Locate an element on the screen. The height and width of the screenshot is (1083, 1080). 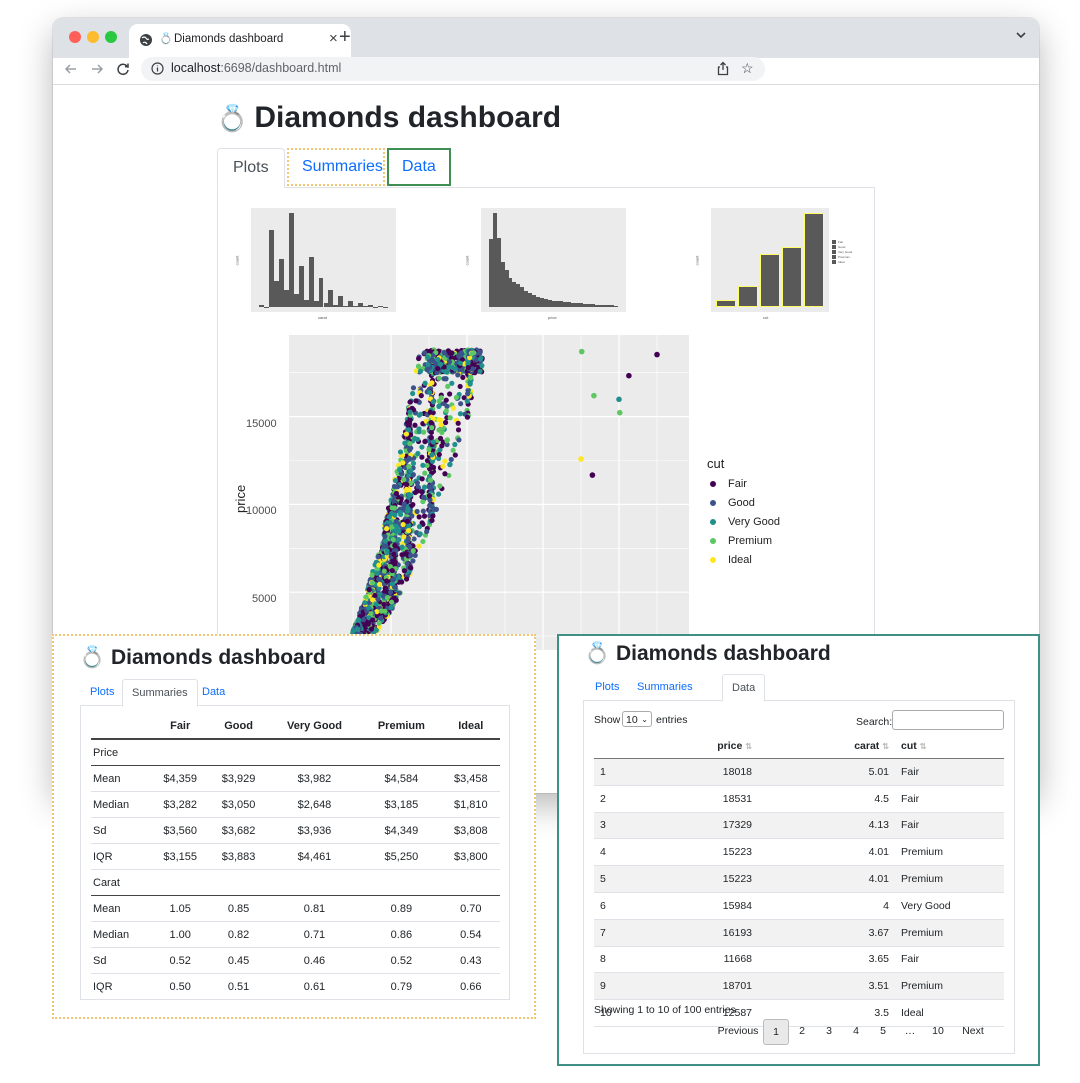
price-histogram is located at coordinates (553, 260).